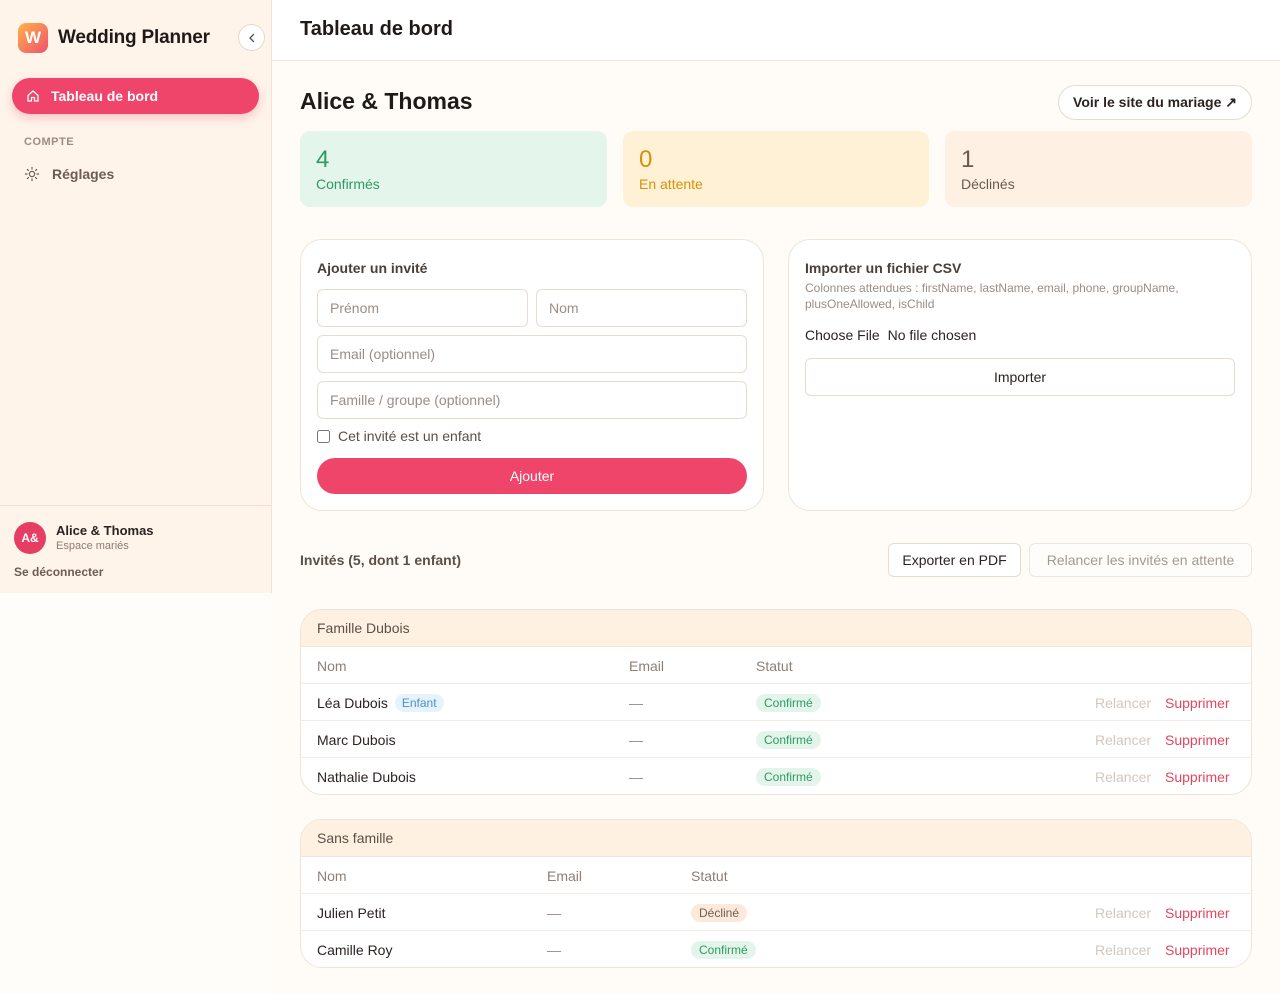 The height and width of the screenshot is (994, 1280). I want to click on card-title: Ajouter un invité, so click(372, 268).